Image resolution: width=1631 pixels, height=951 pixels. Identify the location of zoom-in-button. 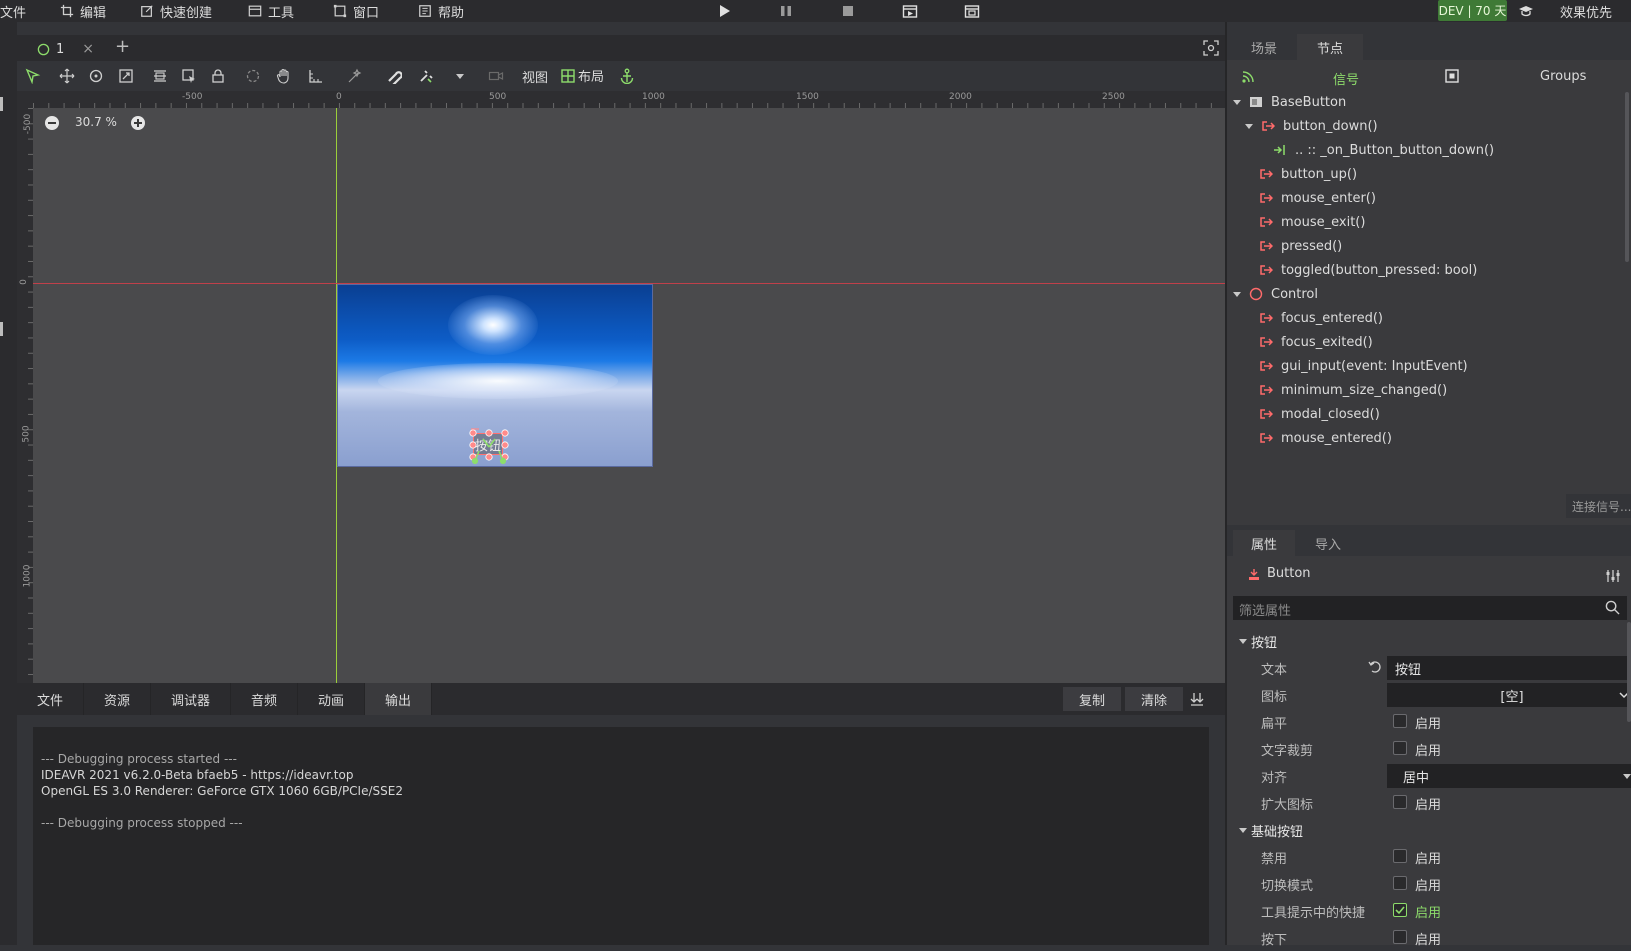
(138, 123).